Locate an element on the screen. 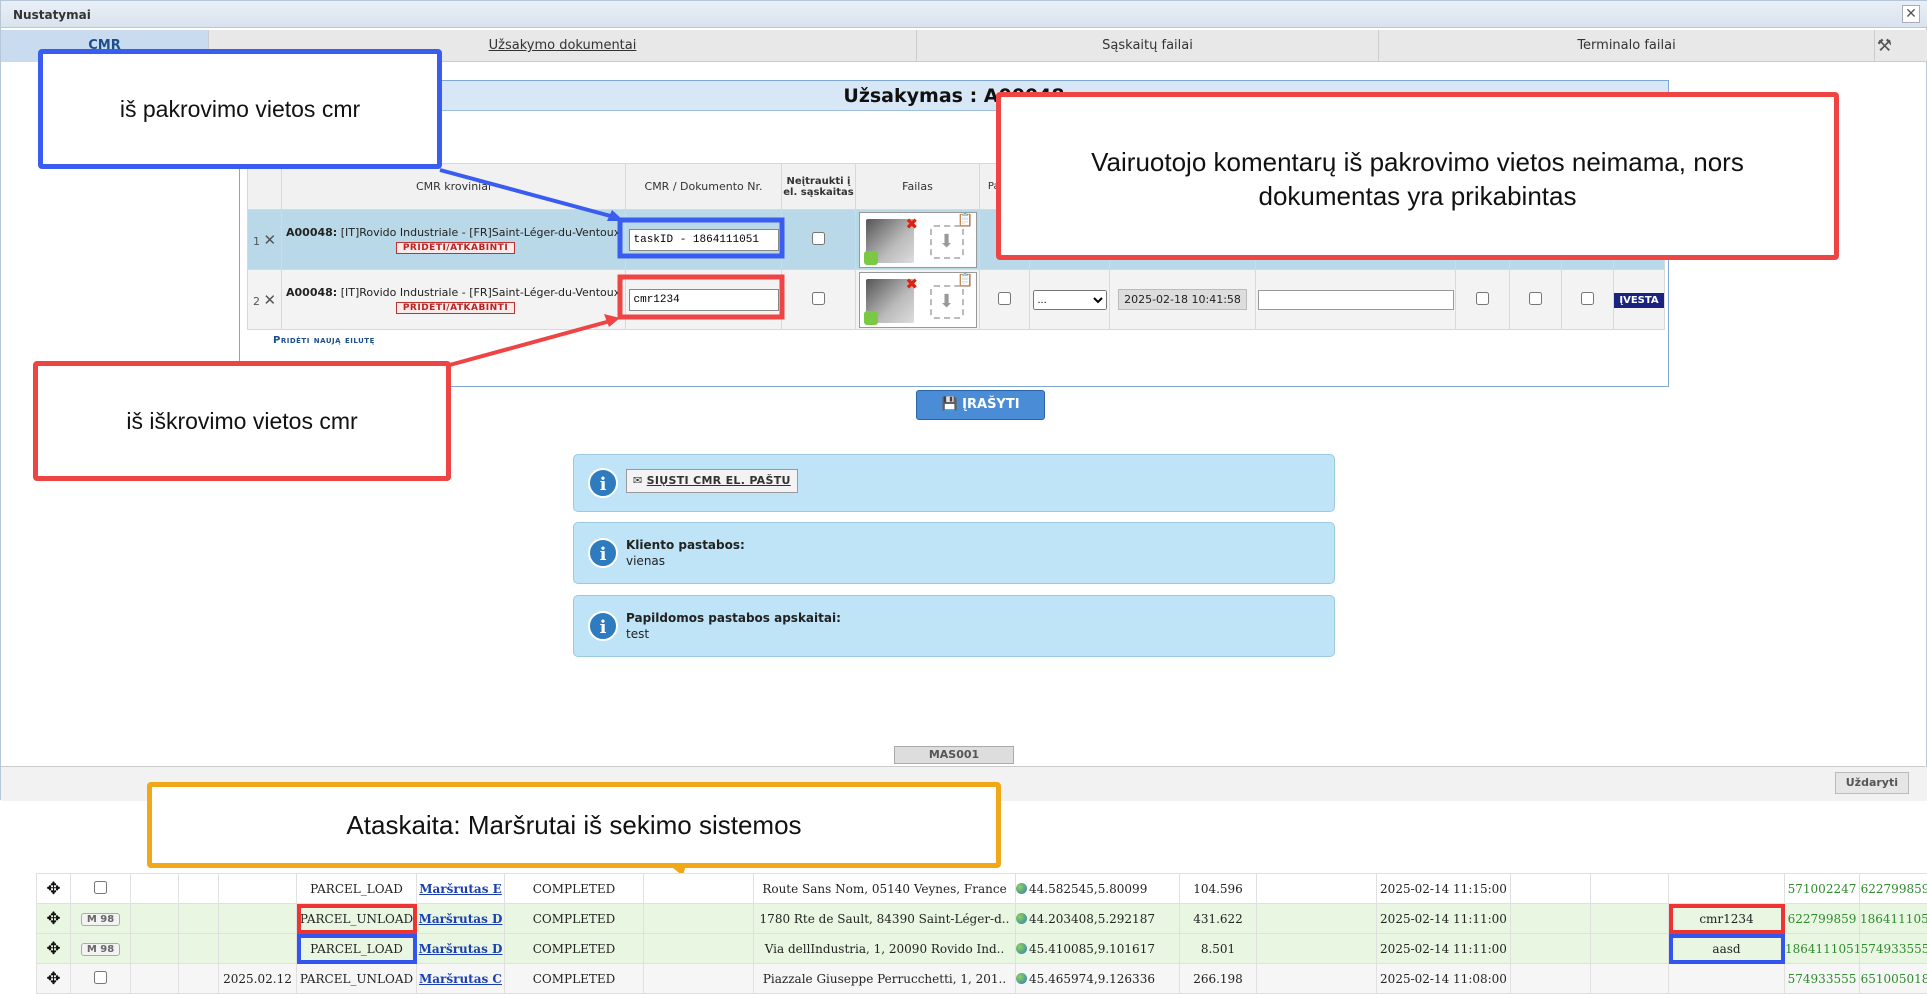 This screenshot has width=1927, height=994. time-cell: 2025-02-14 11:15:00 is located at coordinates (1443, 888).